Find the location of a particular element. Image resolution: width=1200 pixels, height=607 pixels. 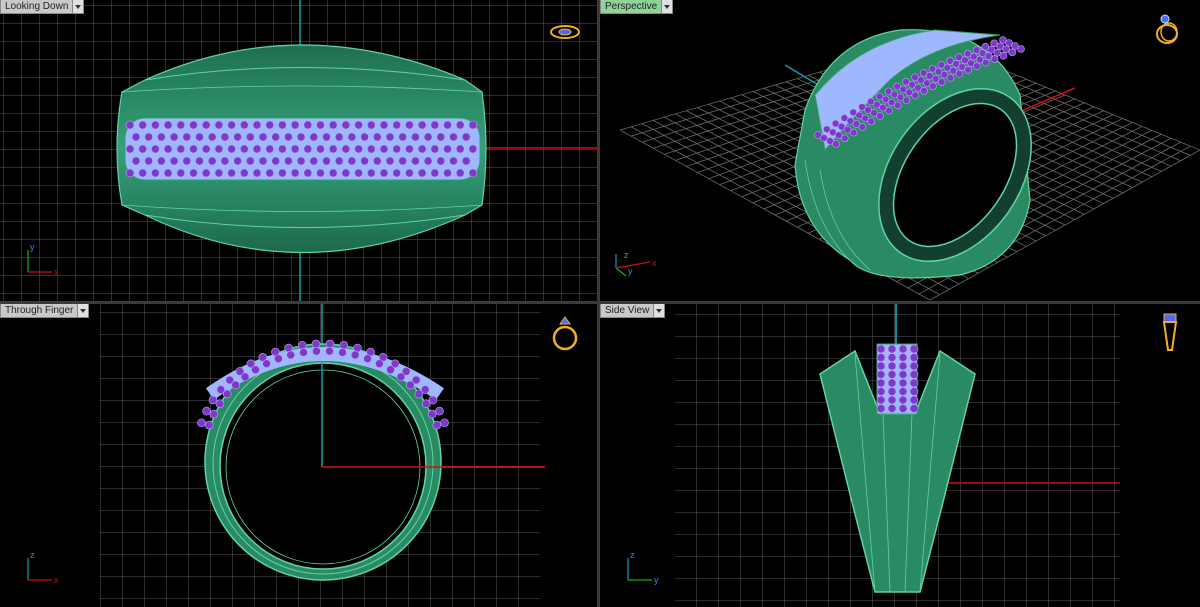

viewport-label: Perspective is located at coordinates (631, 7).